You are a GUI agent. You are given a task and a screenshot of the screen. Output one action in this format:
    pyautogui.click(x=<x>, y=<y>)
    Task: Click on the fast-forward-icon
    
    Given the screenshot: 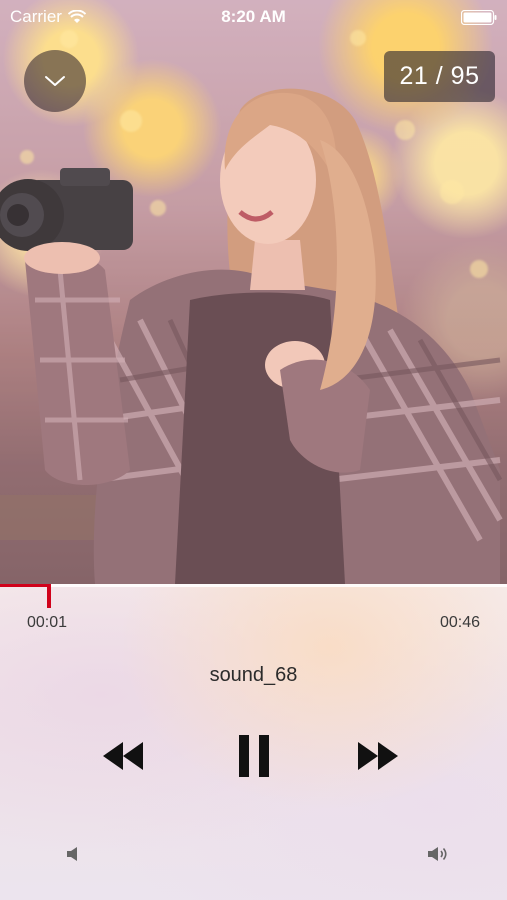 What is the action you would take?
    pyautogui.click(x=378, y=756)
    